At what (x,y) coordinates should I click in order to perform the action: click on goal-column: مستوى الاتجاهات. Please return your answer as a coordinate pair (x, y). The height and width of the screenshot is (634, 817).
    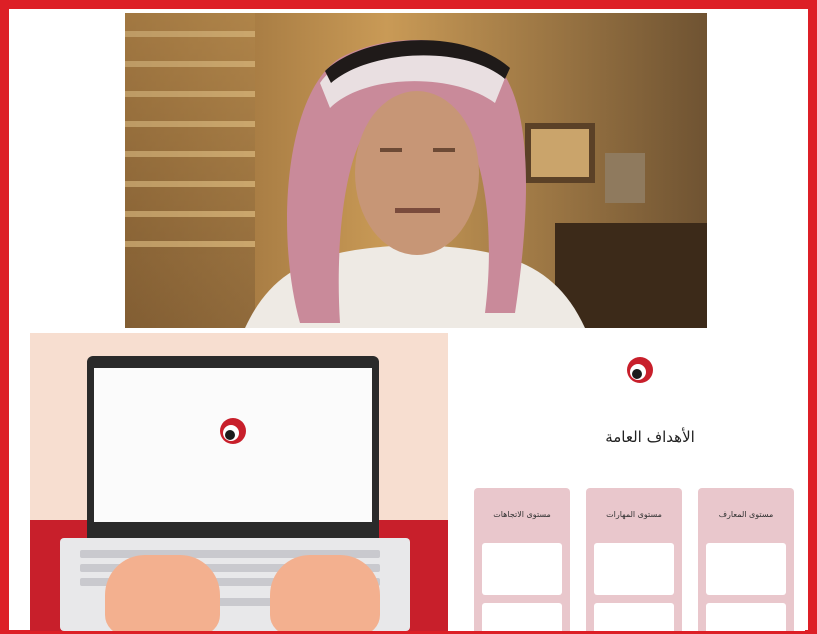
    Looking at the image, I should click on (522, 559).